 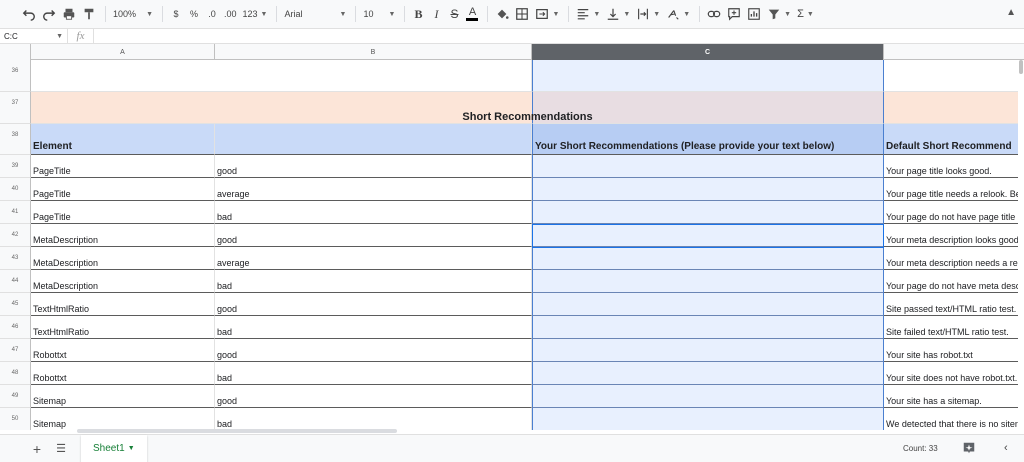 I want to click on row-number: 41, so click(x=15, y=212).